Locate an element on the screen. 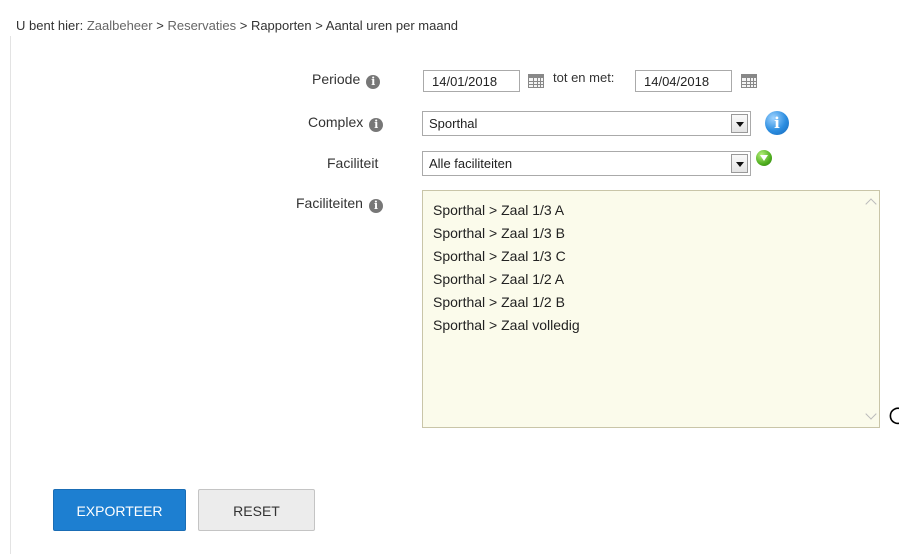 Image resolution: width=899 pixels, height=554 pixels. faciliteiten-label: Faciliteiten i is located at coordinates (339, 204).